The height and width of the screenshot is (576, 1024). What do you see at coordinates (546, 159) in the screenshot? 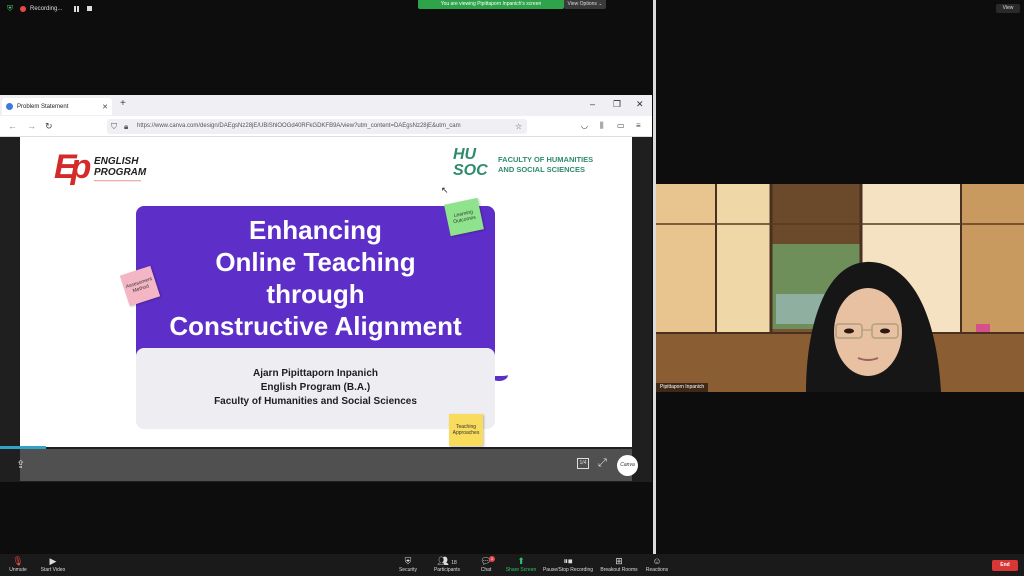
I see `faculty-line-1: FACULTY OF HUMANITIES` at bounding box center [546, 159].